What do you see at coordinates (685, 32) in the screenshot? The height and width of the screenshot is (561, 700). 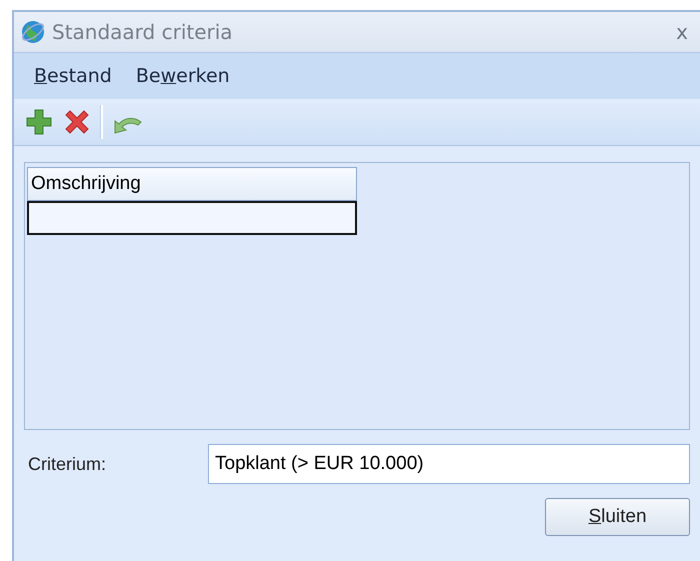 I see `close-button: x` at bounding box center [685, 32].